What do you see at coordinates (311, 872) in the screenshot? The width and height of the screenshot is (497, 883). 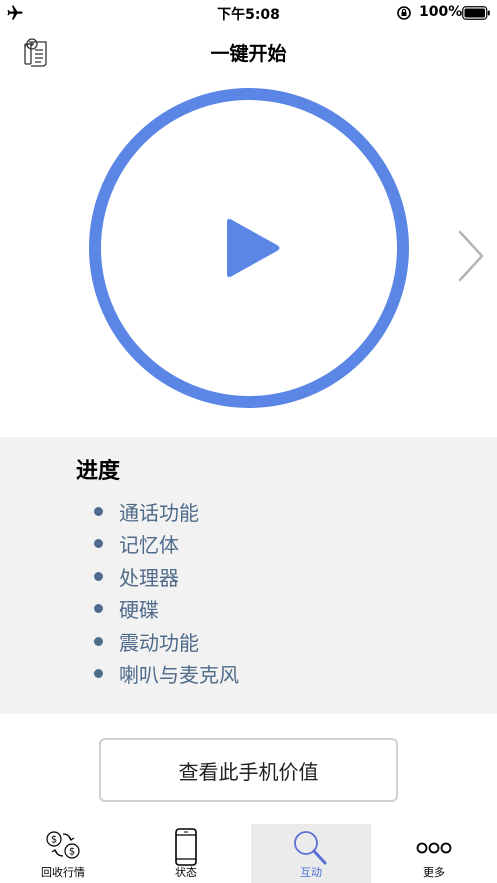 I see `tab-label: 互动` at bounding box center [311, 872].